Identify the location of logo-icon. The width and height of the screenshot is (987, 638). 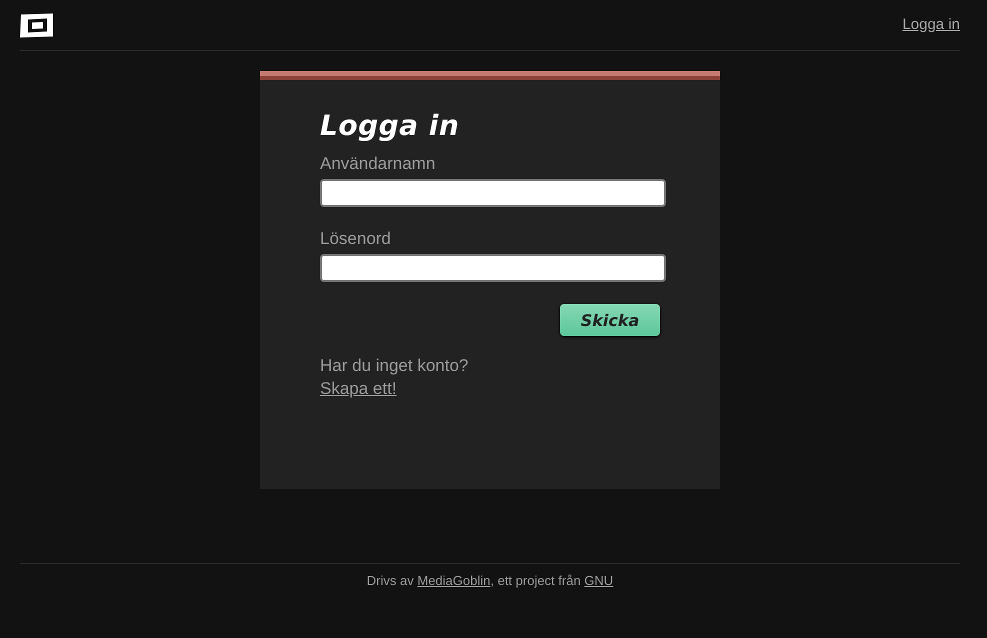
(37, 25).